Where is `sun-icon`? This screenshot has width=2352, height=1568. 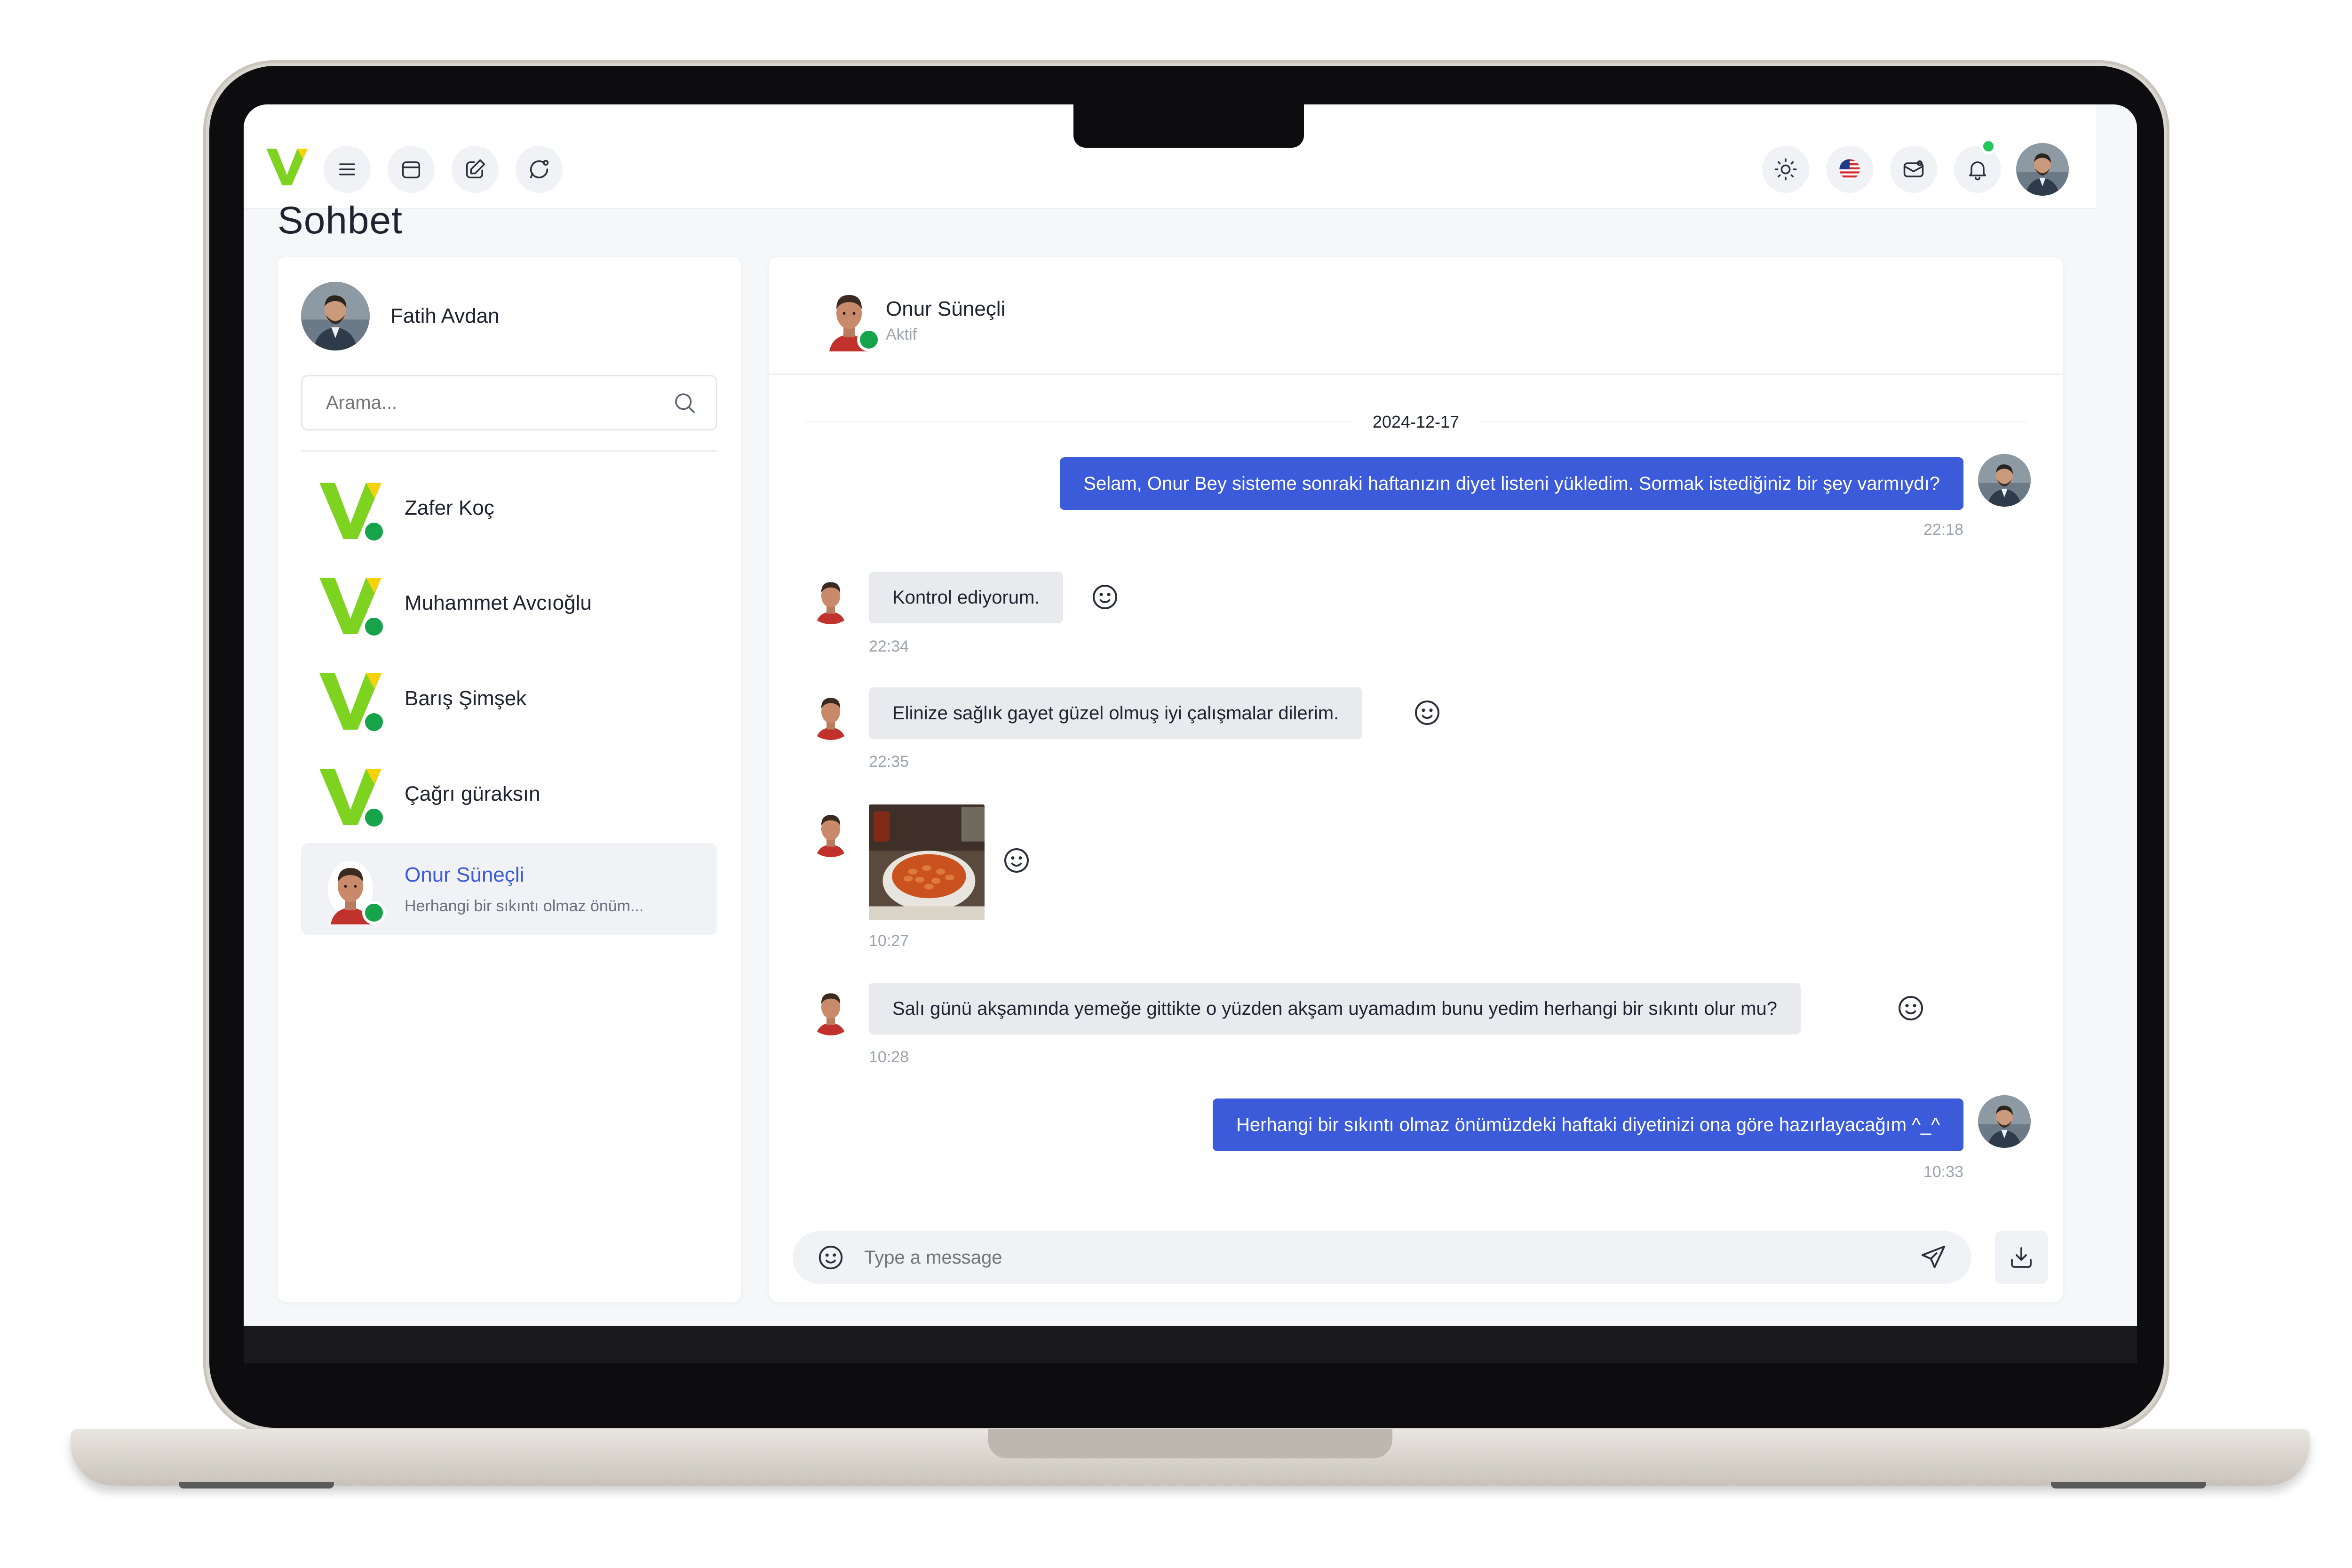 sun-icon is located at coordinates (1785, 169).